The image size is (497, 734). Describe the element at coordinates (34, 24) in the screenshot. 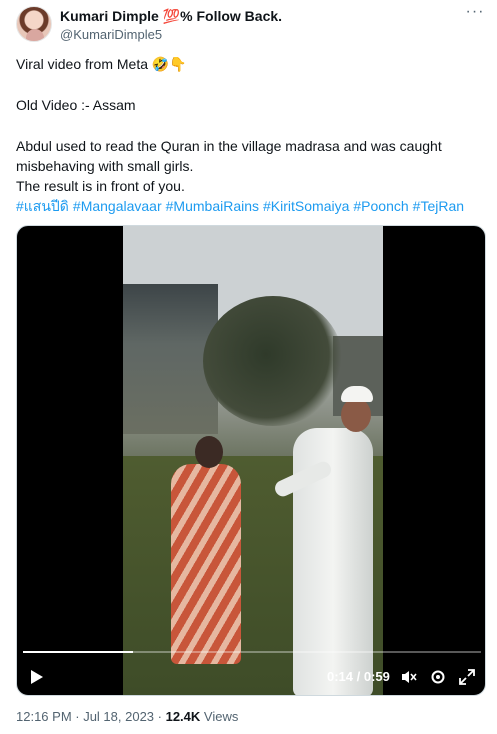

I see `avatar` at that location.